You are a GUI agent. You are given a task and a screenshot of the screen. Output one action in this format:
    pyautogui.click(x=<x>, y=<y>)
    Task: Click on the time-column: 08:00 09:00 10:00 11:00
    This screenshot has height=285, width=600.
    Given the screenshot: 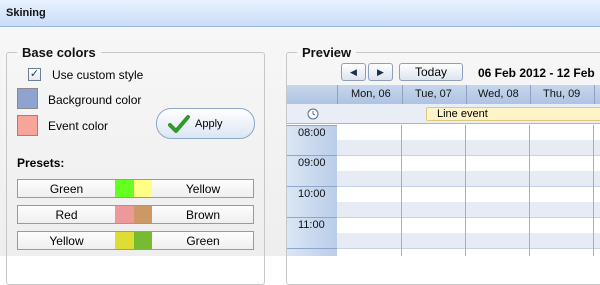 What is the action you would take?
    pyautogui.click(x=312, y=190)
    